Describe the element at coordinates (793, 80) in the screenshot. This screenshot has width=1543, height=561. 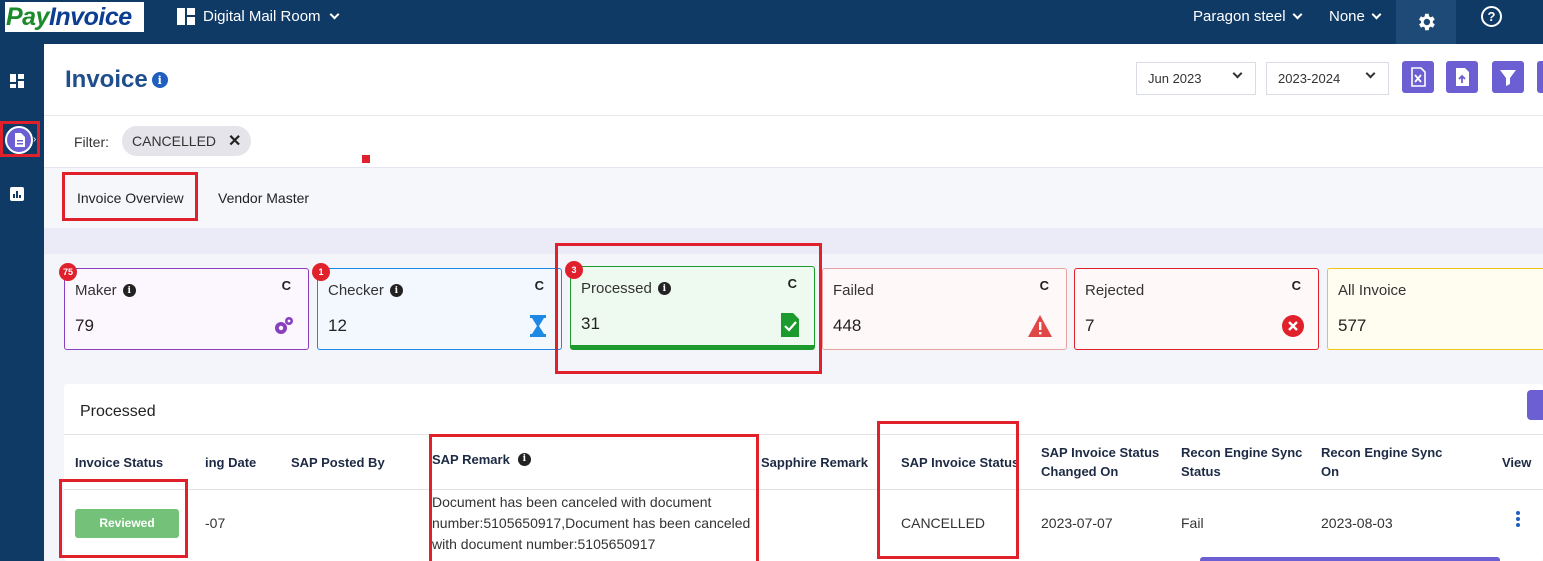
I see `page-header: Invoice i Jun 2023 2023-2024` at that location.